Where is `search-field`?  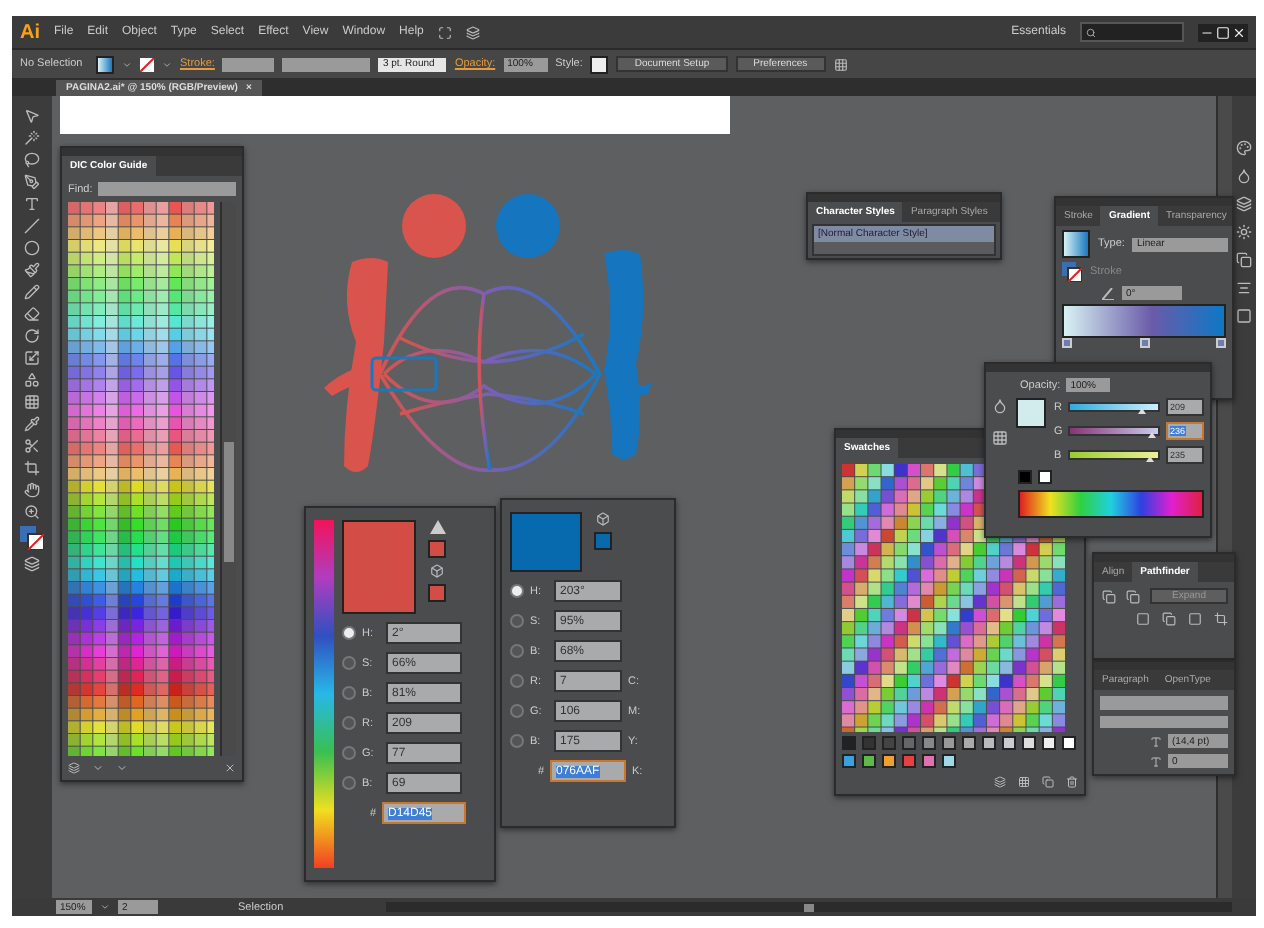
search-field is located at coordinates (1132, 32).